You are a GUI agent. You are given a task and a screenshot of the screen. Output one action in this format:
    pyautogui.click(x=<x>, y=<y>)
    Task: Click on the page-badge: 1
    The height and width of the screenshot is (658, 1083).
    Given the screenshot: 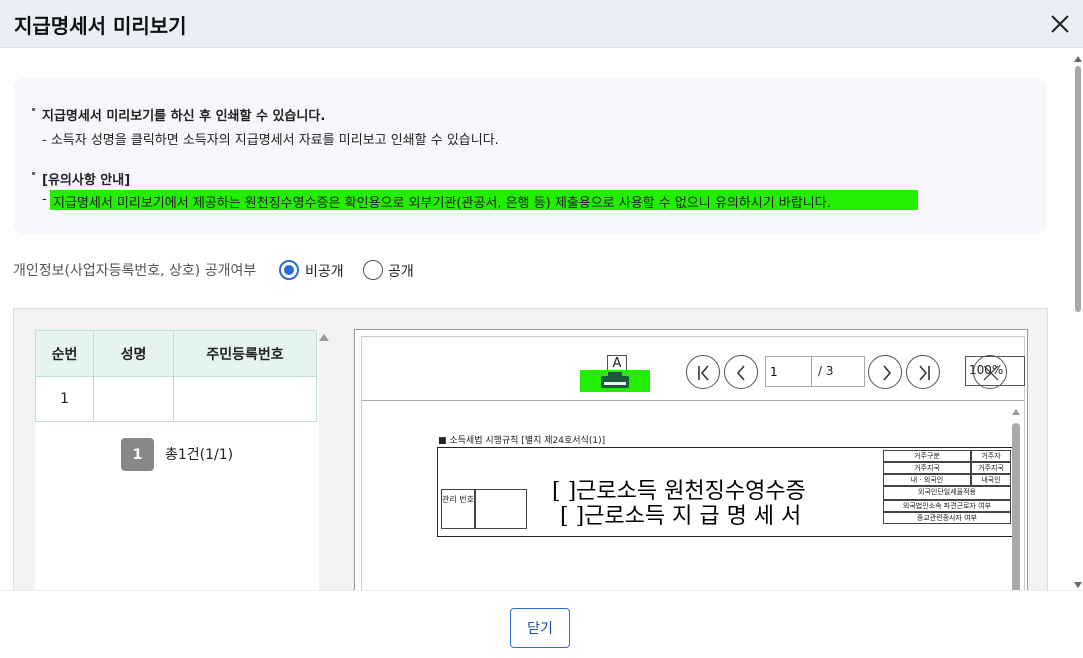 What is the action you would take?
    pyautogui.click(x=137, y=454)
    